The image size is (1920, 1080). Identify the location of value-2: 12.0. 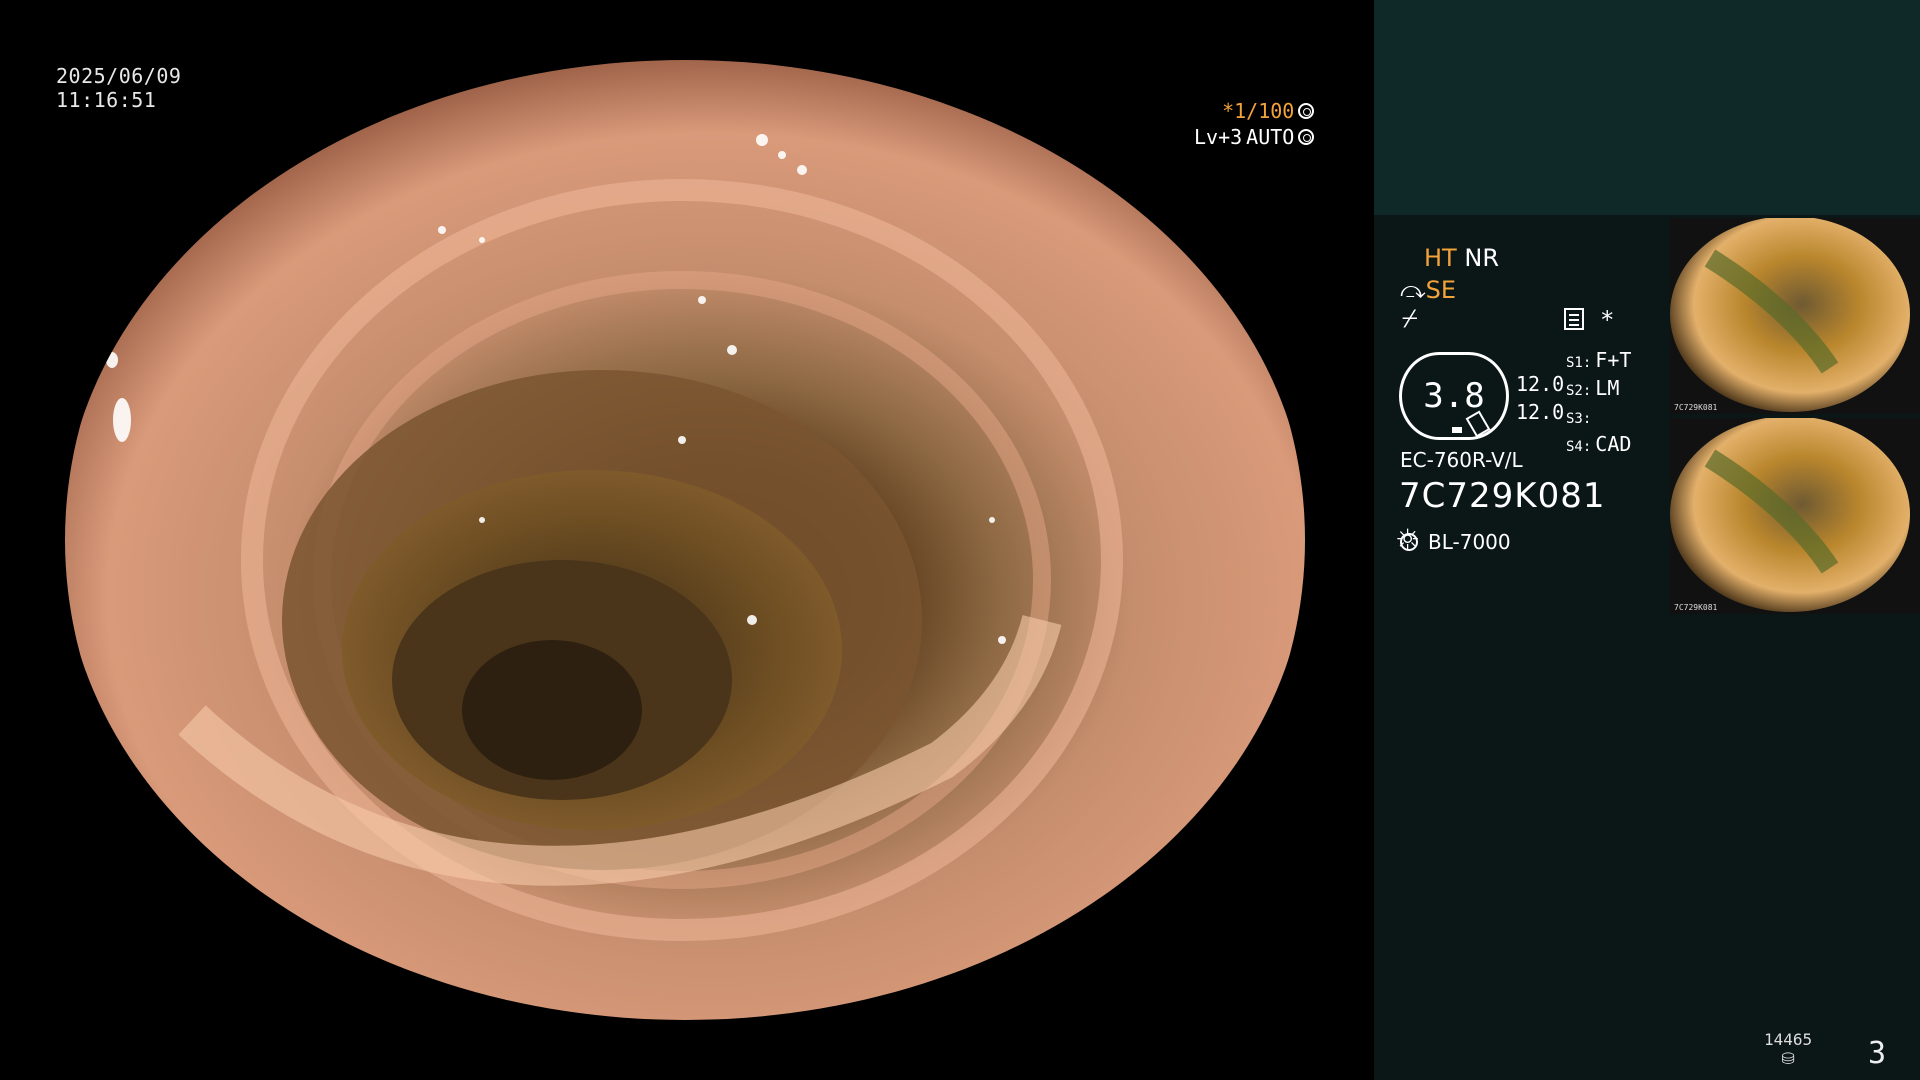
(1540, 412).